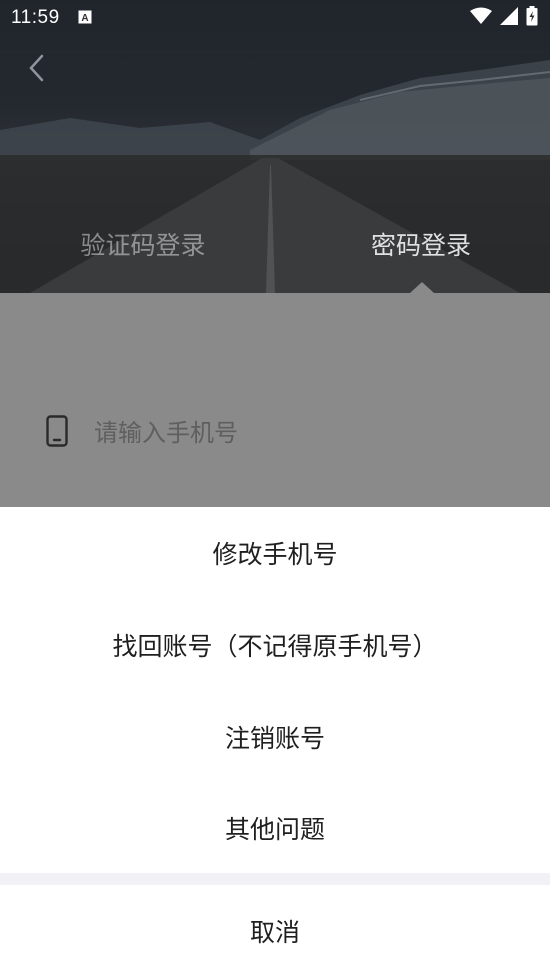 The image size is (550, 977). I want to click on svg-text: A, so click(84, 18).